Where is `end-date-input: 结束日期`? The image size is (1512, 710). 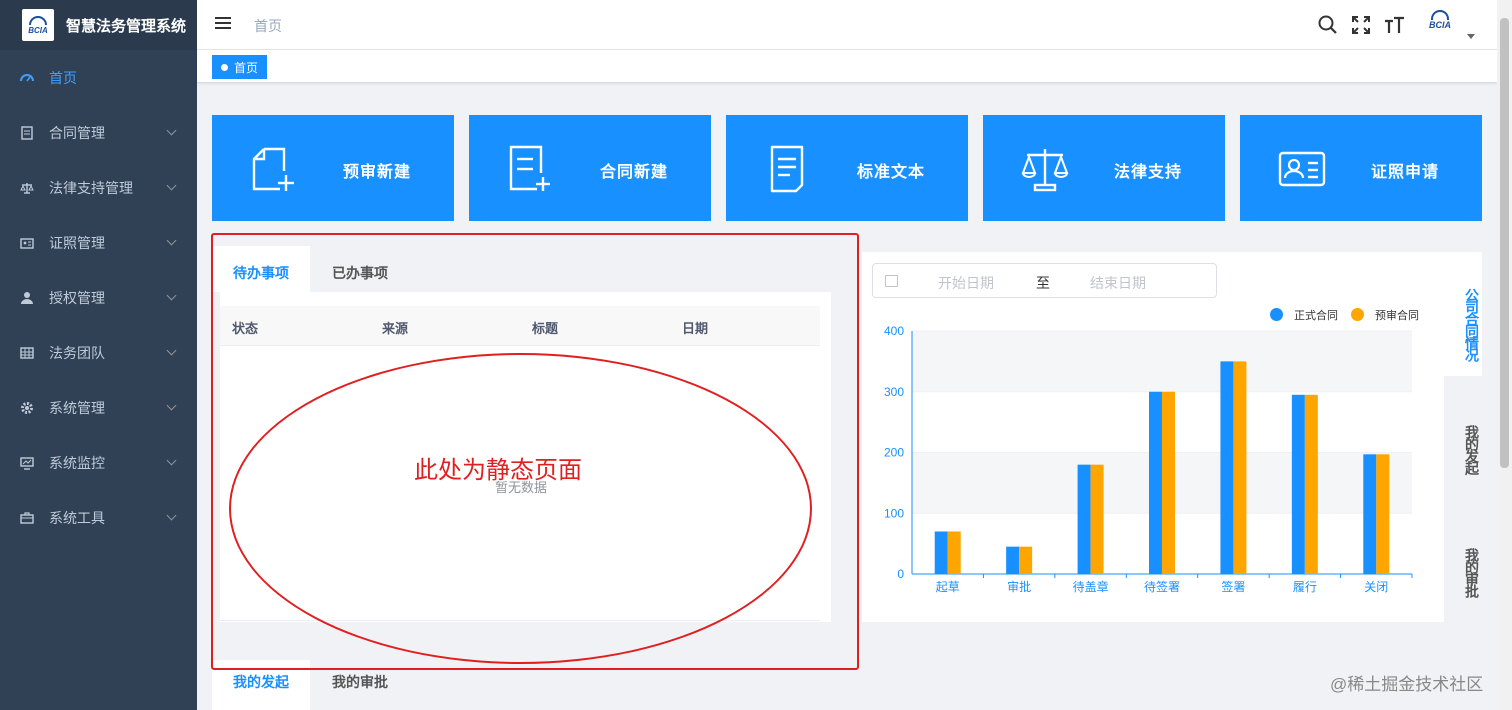
end-date-input: 结束日期 is located at coordinates (1118, 283).